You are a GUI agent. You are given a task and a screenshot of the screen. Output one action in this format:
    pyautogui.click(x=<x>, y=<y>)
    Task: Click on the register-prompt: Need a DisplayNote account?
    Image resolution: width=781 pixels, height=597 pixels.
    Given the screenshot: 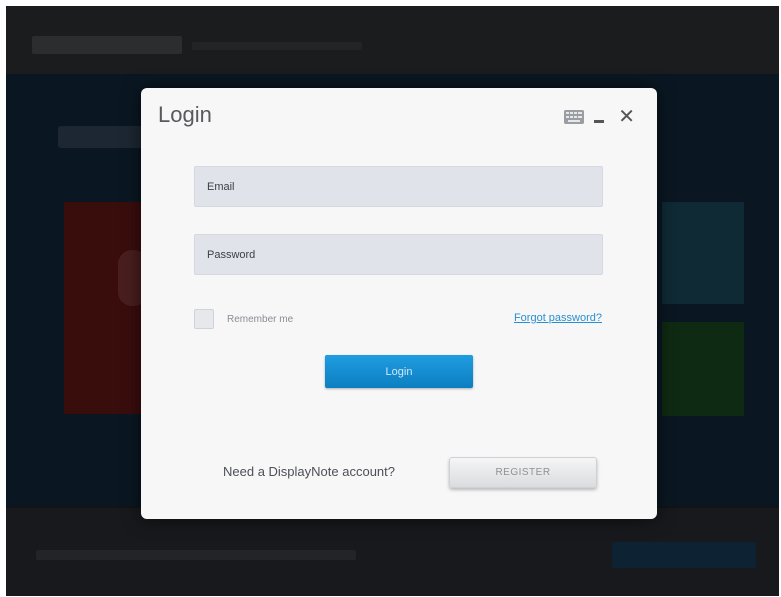 What is the action you would take?
    pyautogui.click(x=309, y=471)
    